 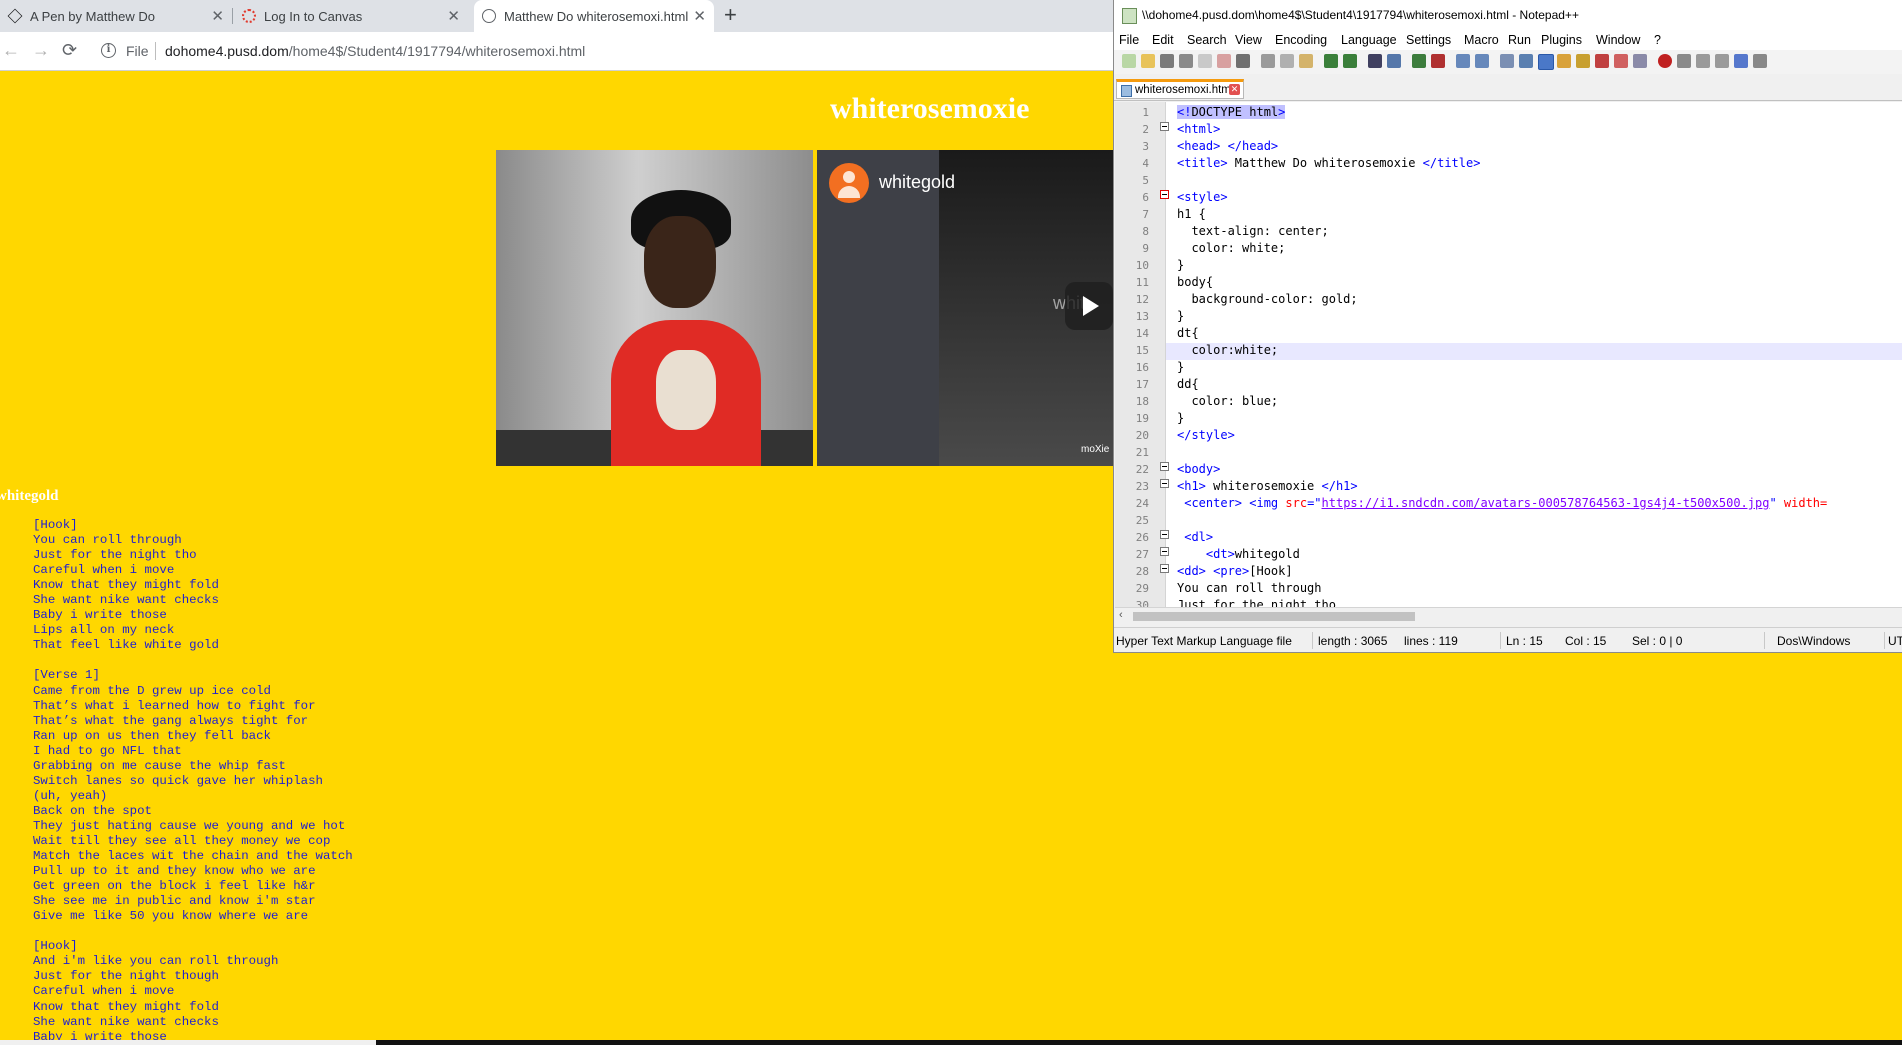 What do you see at coordinates (730, 15) in the screenshot?
I see `new-tab-button: +` at bounding box center [730, 15].